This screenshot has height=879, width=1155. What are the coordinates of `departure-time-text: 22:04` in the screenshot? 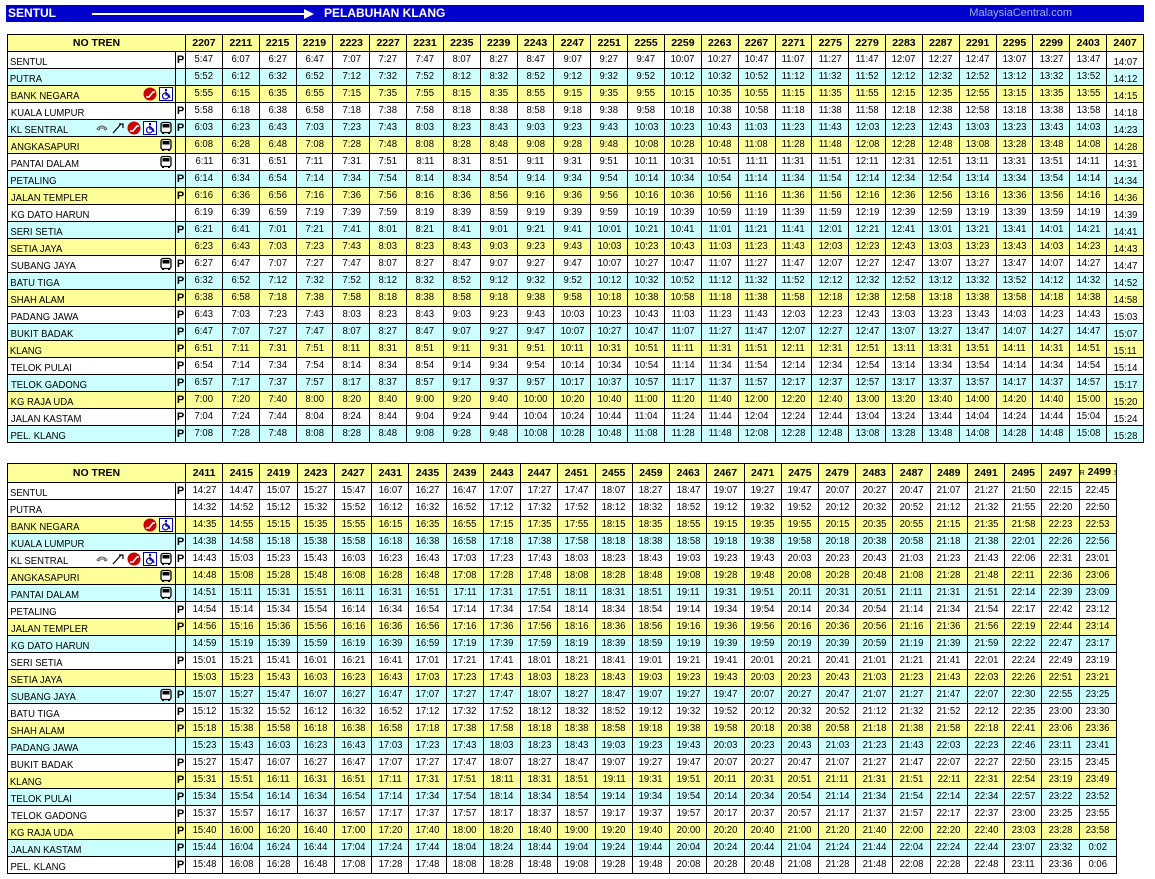 It's located at (911, 847).